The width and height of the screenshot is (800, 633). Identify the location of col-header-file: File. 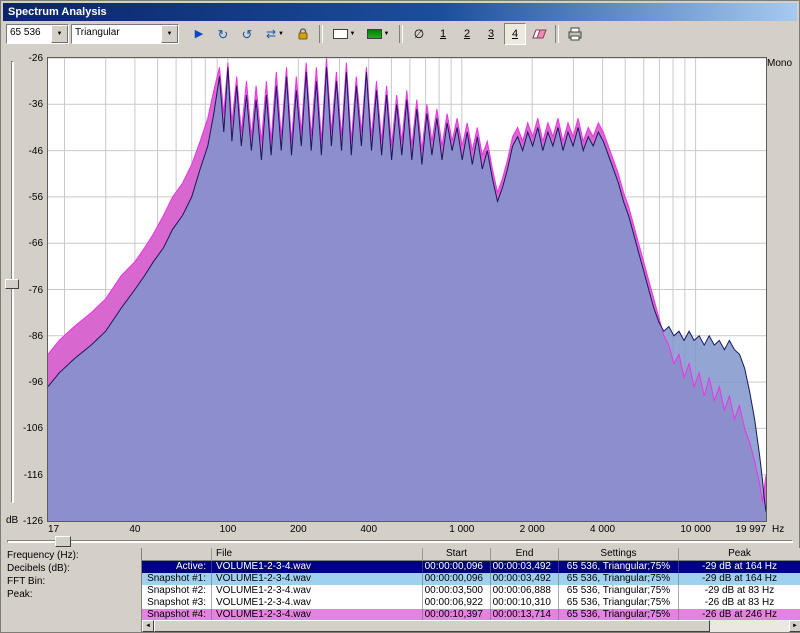
(317, 554).